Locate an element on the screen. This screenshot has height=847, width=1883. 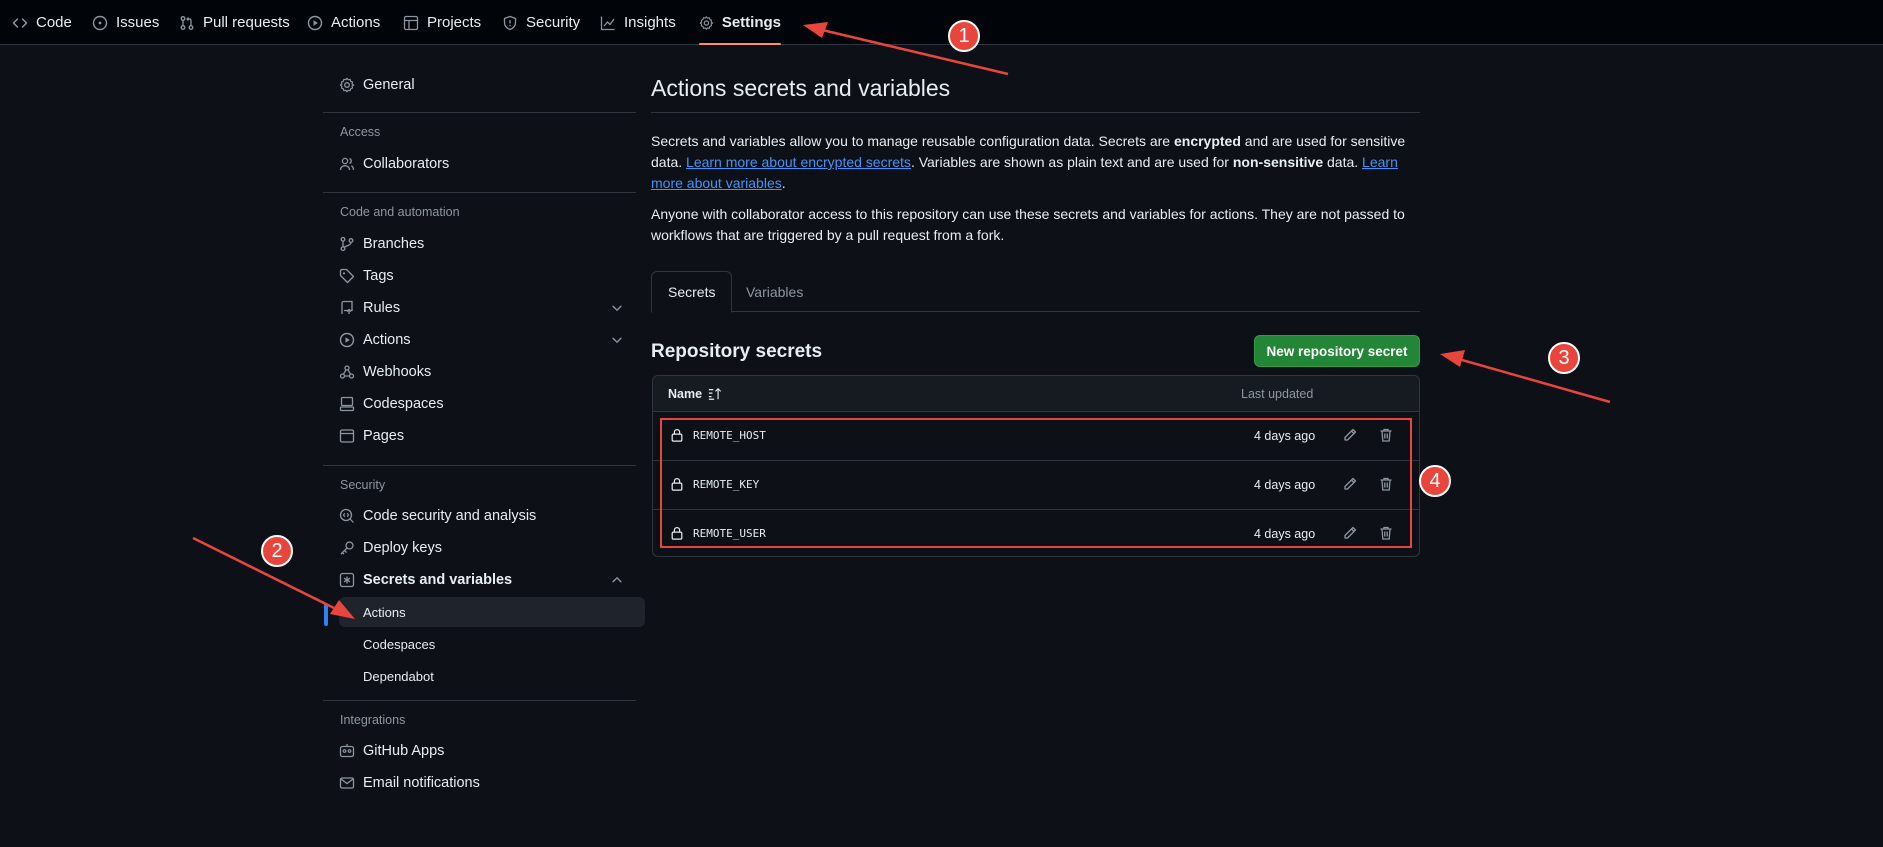
table-row: REMOTE_HOST 4 days ago is located at coordinates (1036, 436).